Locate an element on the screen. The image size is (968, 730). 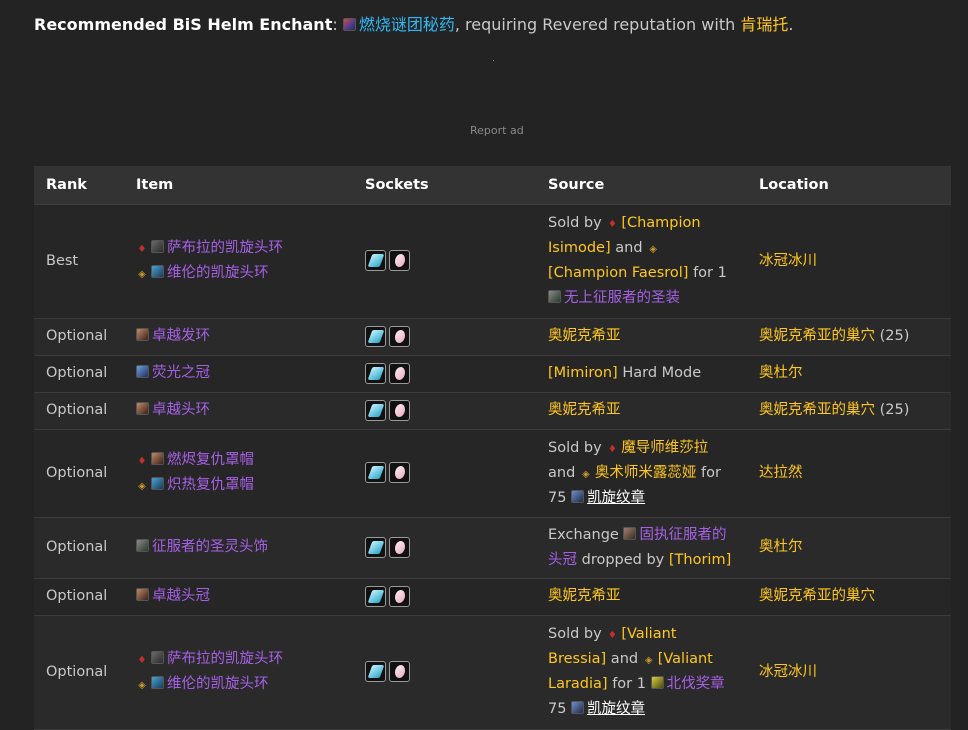
location-cell: 奥妮克希亚的巢穴 (25) is located at coordinates (849, 411).